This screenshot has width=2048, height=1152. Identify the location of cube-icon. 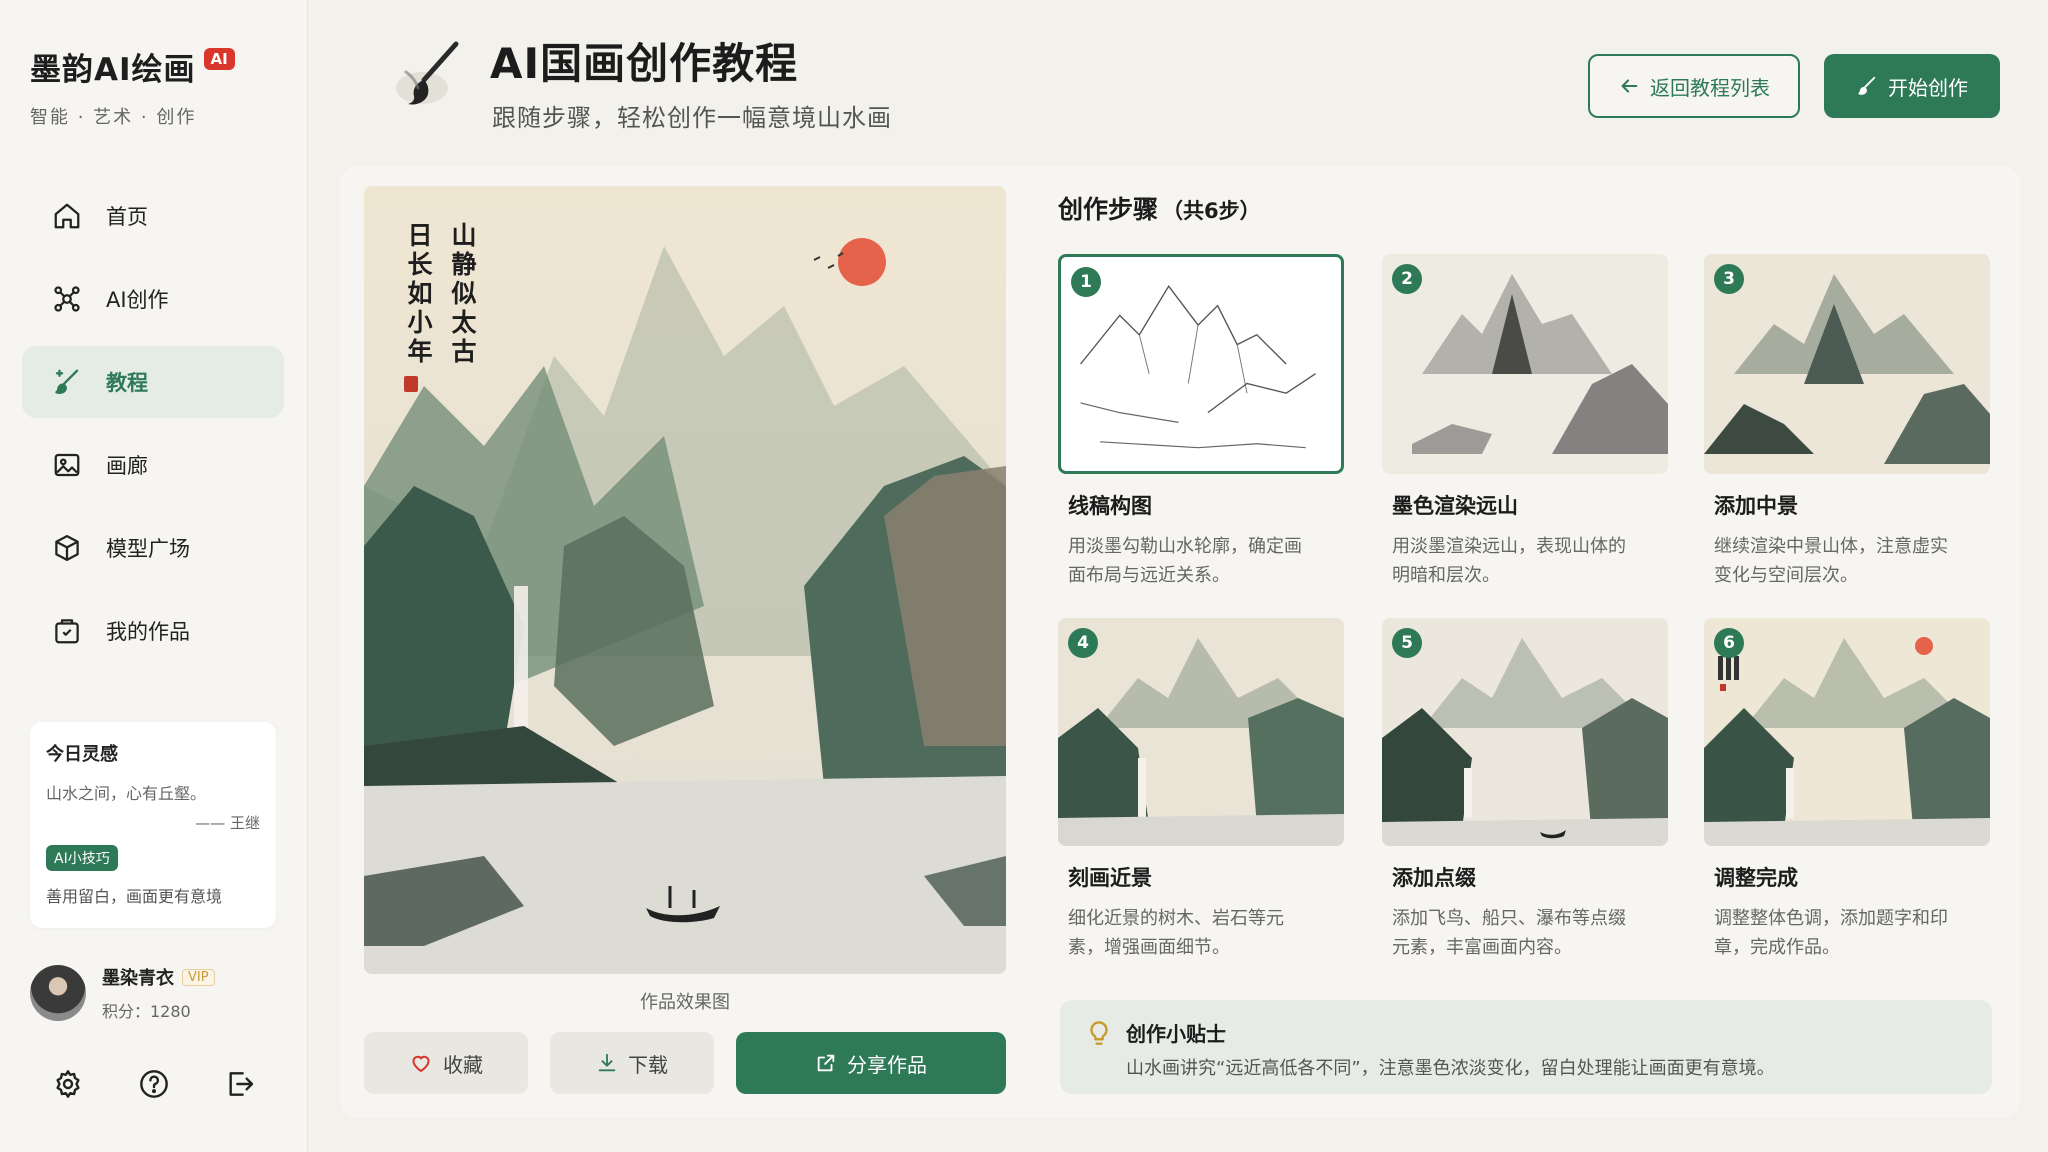
(67, 548).